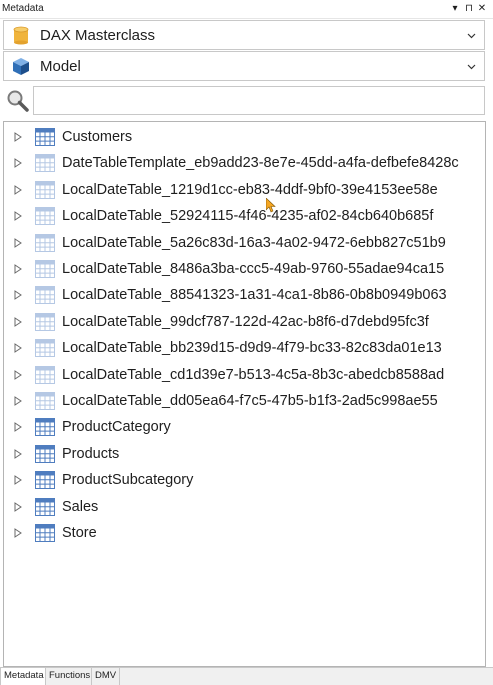  What do you see at coordinates (244, 454) in the screenshot?
I see `tree-item: Products` at bounding box center [244, 454].